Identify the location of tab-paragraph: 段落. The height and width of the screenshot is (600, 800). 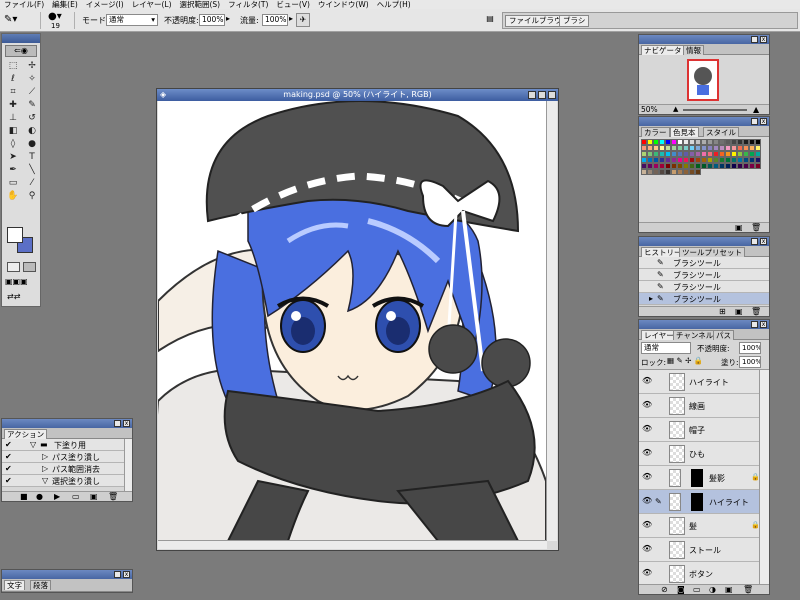
(40, 585).